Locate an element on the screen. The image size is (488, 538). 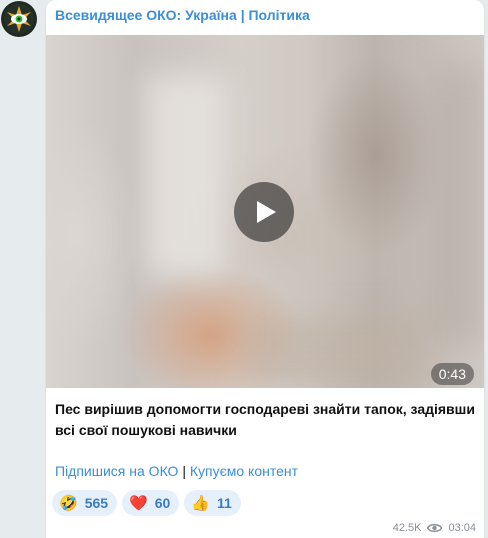
thumbs-up-emoji-icon: 👍 is located at coordinates (200, 503).